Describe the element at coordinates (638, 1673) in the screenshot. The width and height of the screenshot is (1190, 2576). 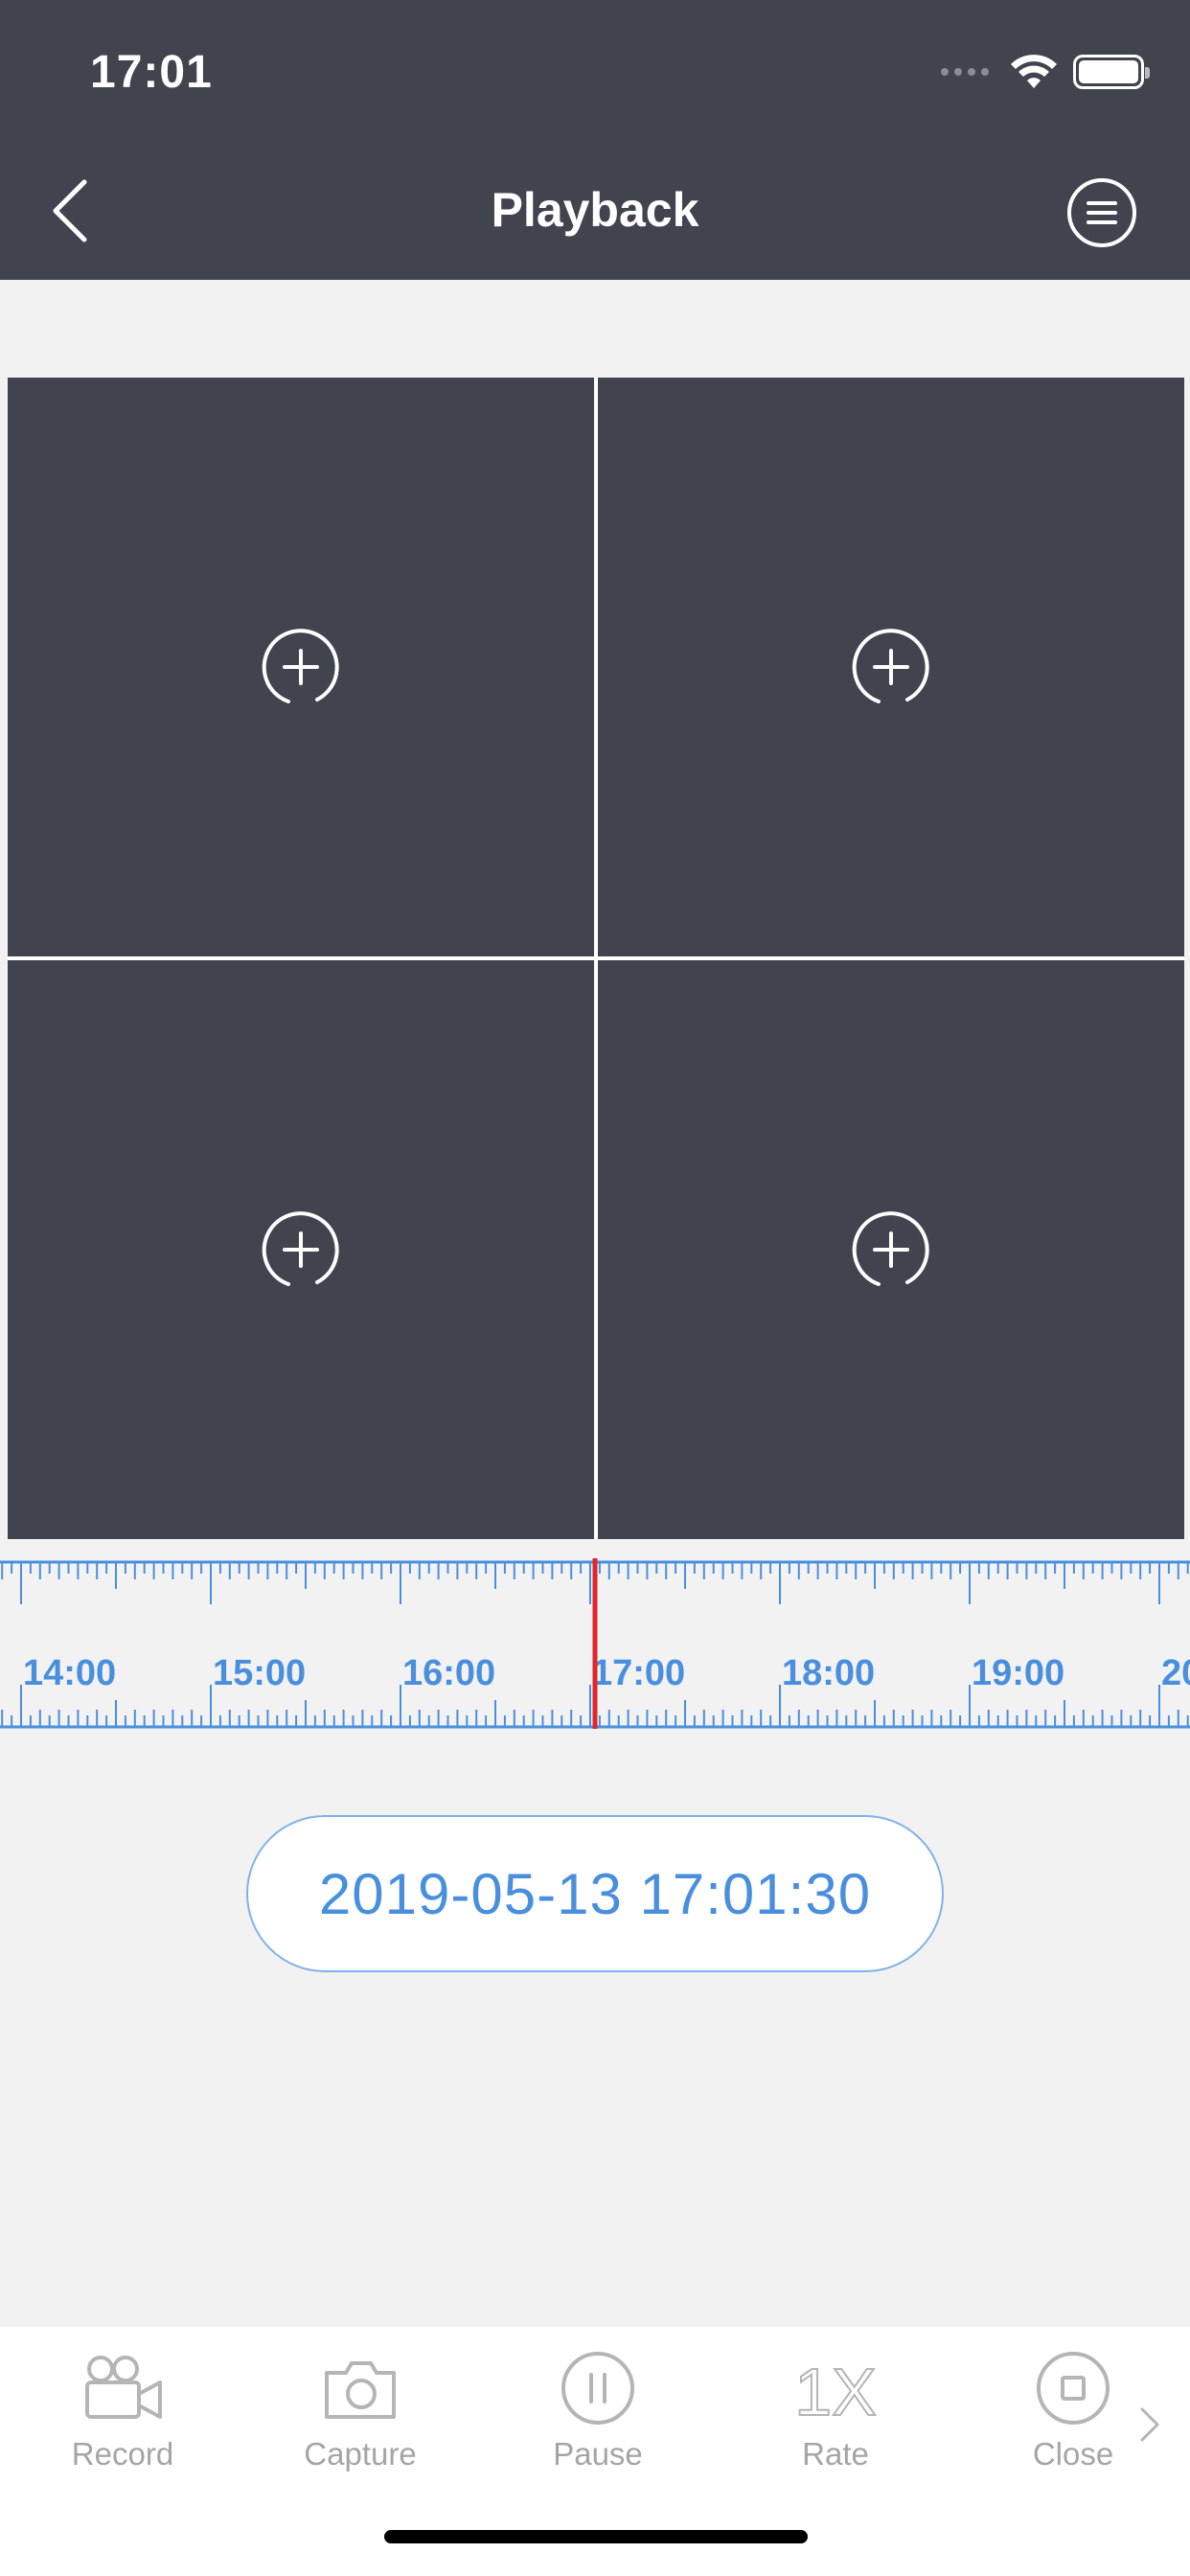
I see `timeline-hour-label: 17:00` at that location.